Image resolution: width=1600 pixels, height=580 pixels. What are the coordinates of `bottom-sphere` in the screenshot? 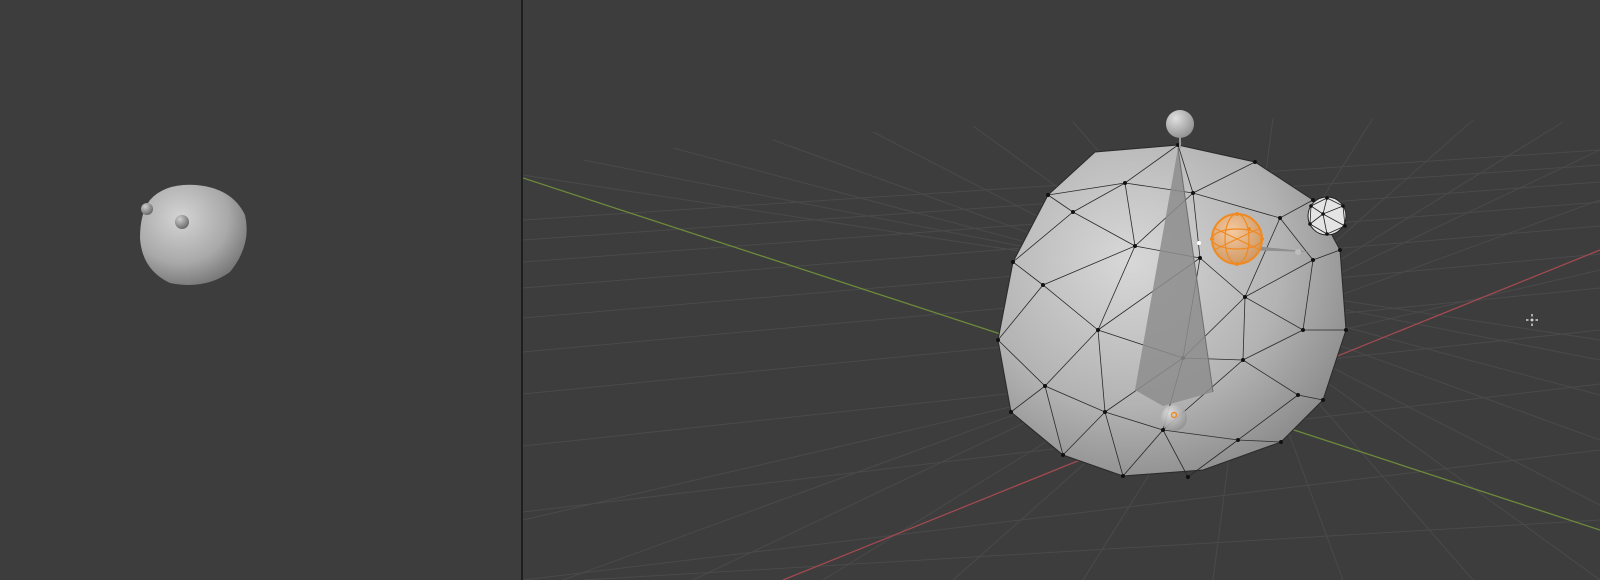 It's located at (1174, 418).